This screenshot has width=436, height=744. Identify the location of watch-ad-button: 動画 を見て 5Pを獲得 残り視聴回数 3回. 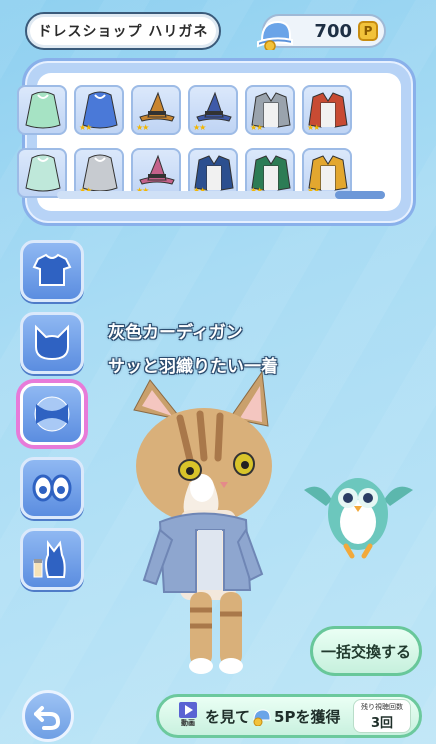
(289, 716).